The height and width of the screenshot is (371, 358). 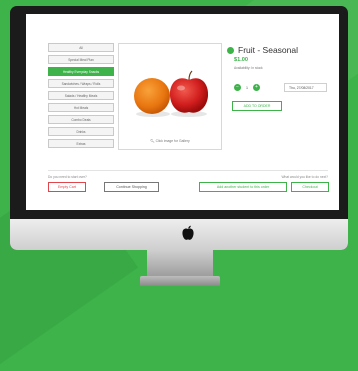 I want to click on gallery-caption: 🔍︎ Click image for Gallery, so click(x=170, y=141).